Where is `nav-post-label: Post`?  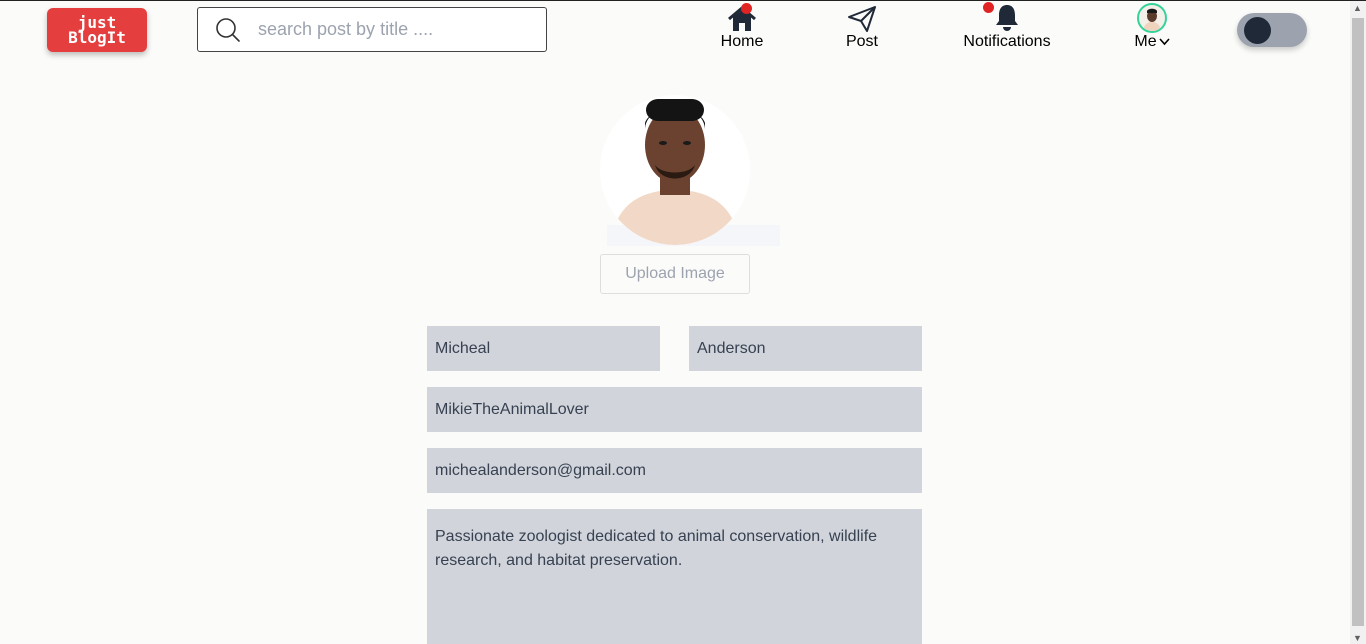
nav-post-label: Post is located at coordinates (861, 41).